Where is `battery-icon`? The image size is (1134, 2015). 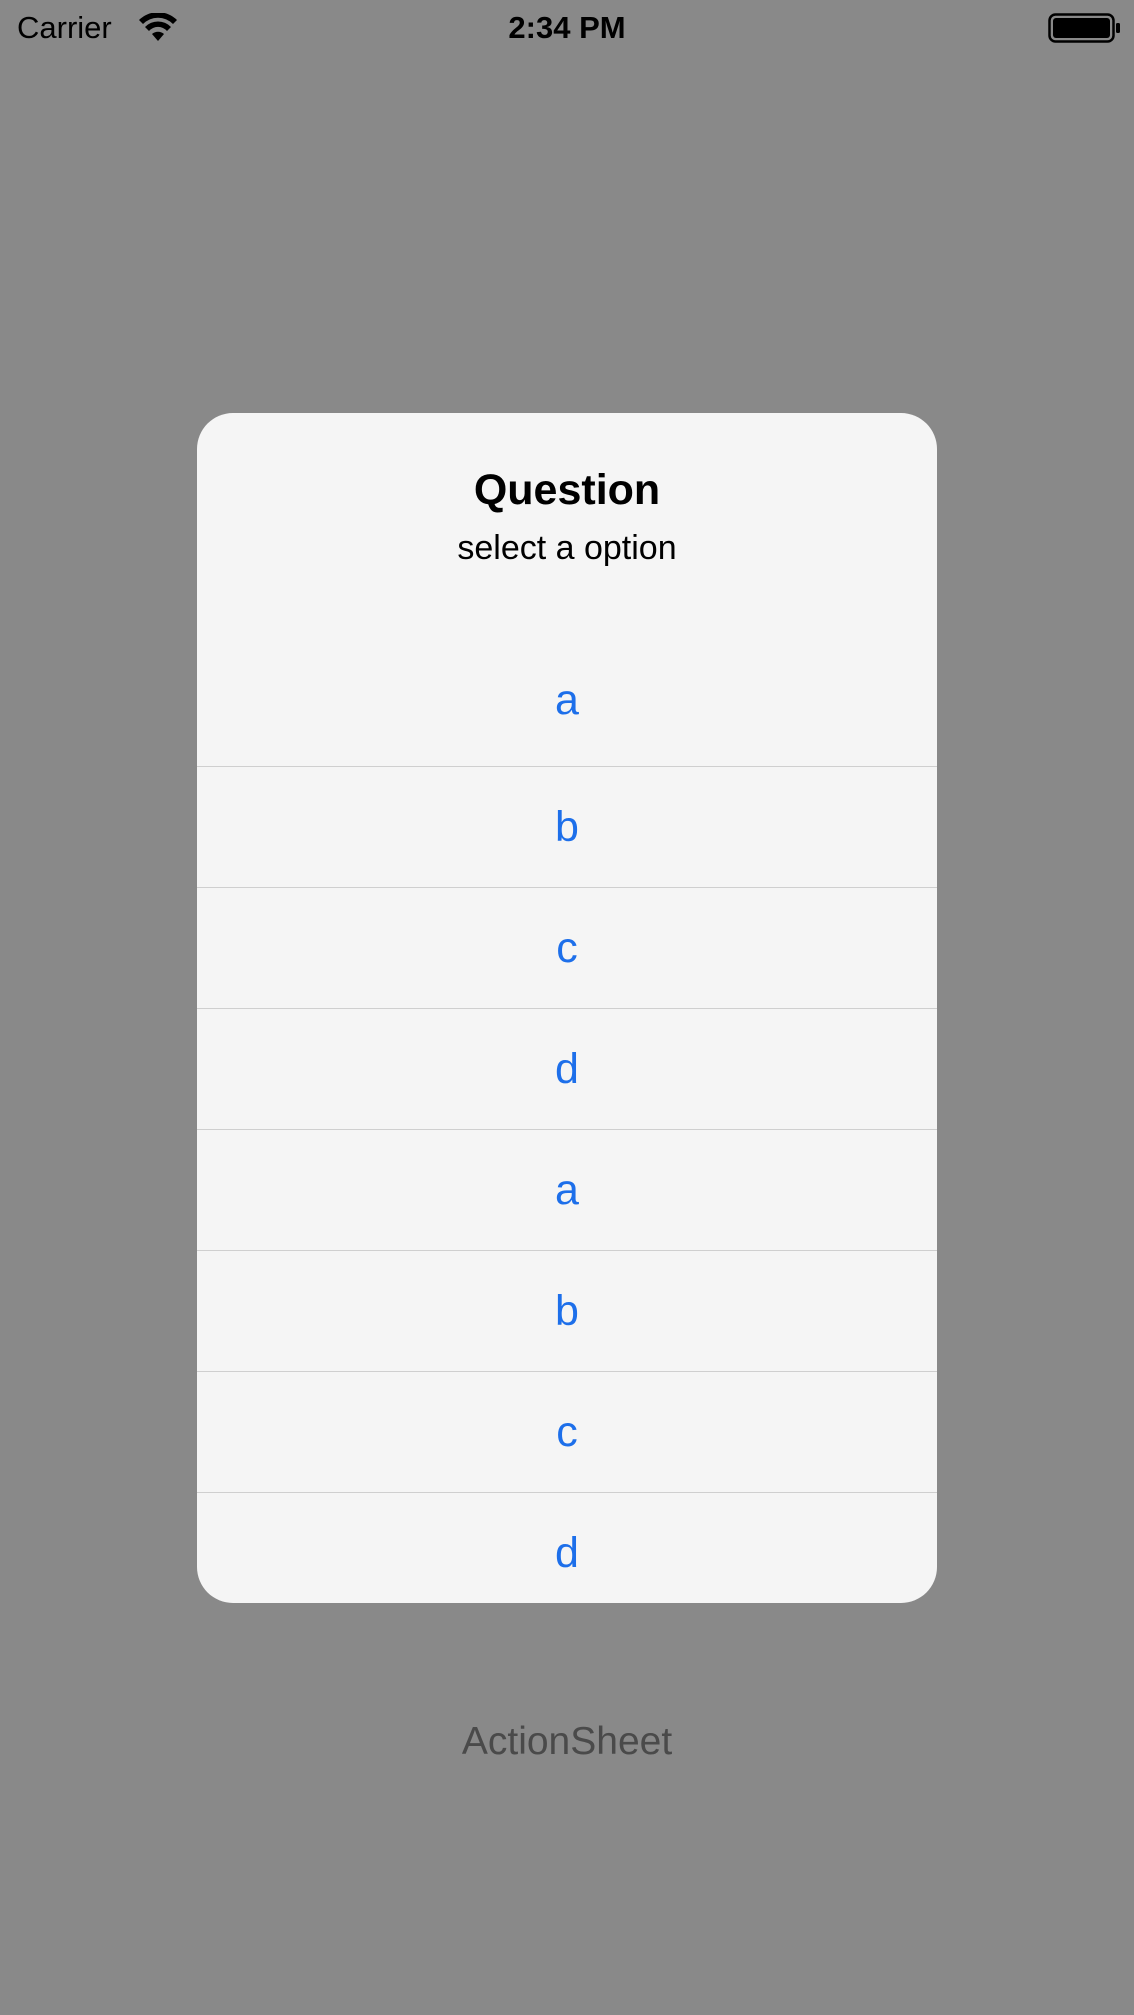 battery-icon is located at coordinates (1084, 28).